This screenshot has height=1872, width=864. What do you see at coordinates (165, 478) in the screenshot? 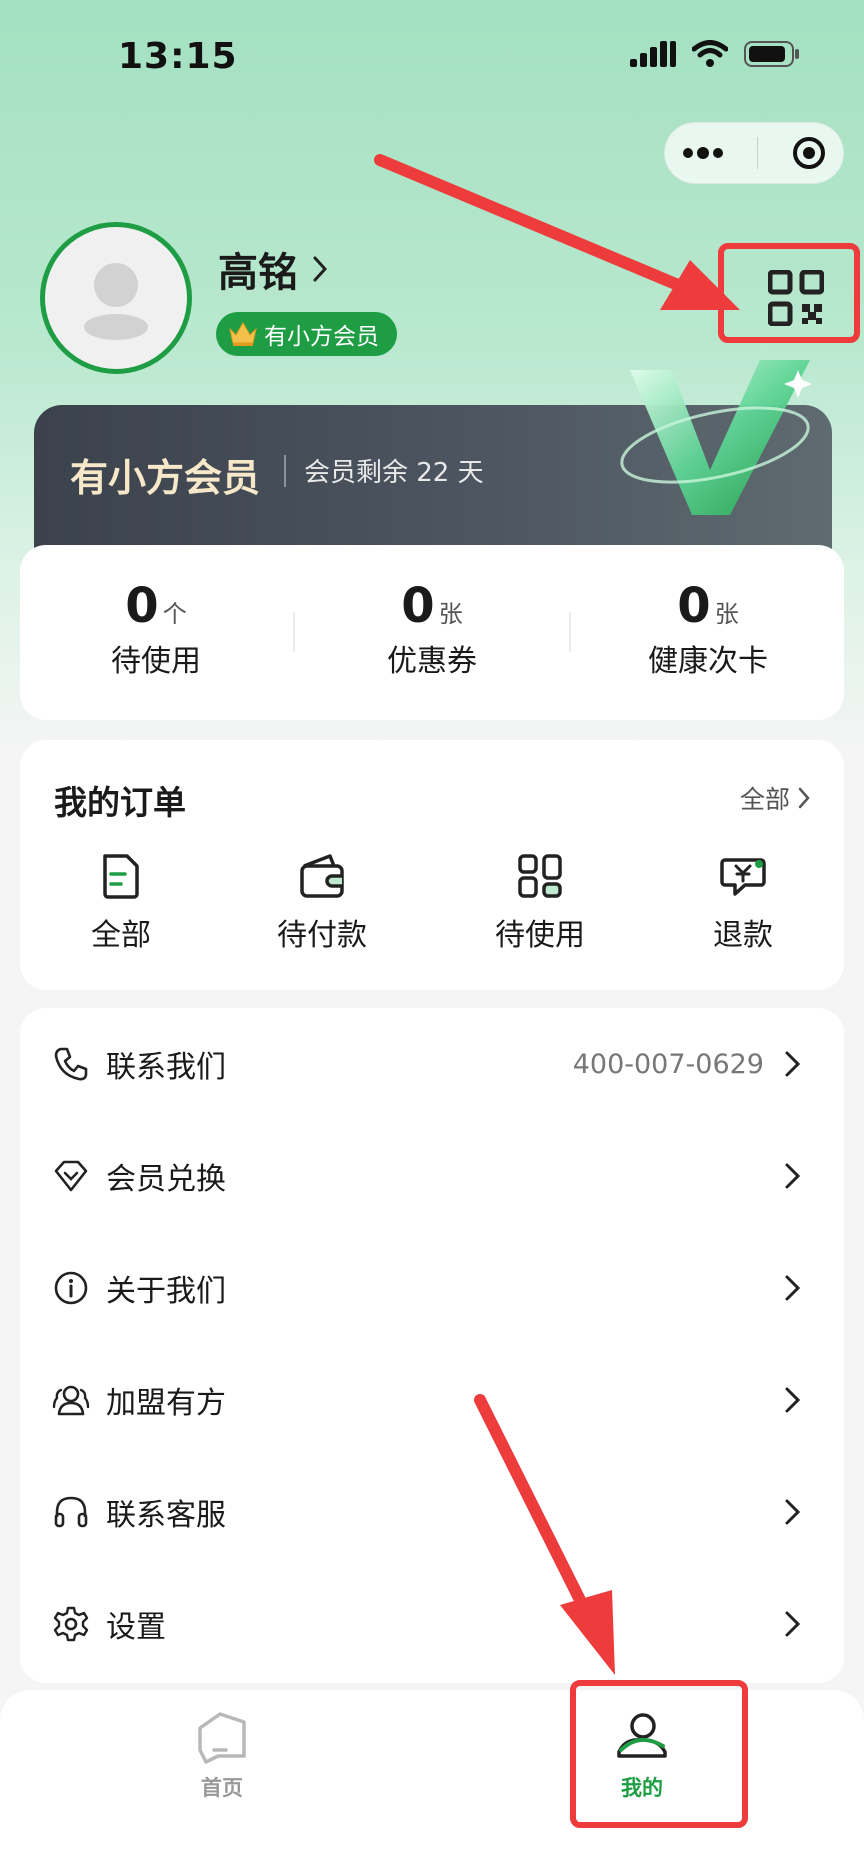
I see `member-card-title: 有小方会员` at bounding box center [165, 478].